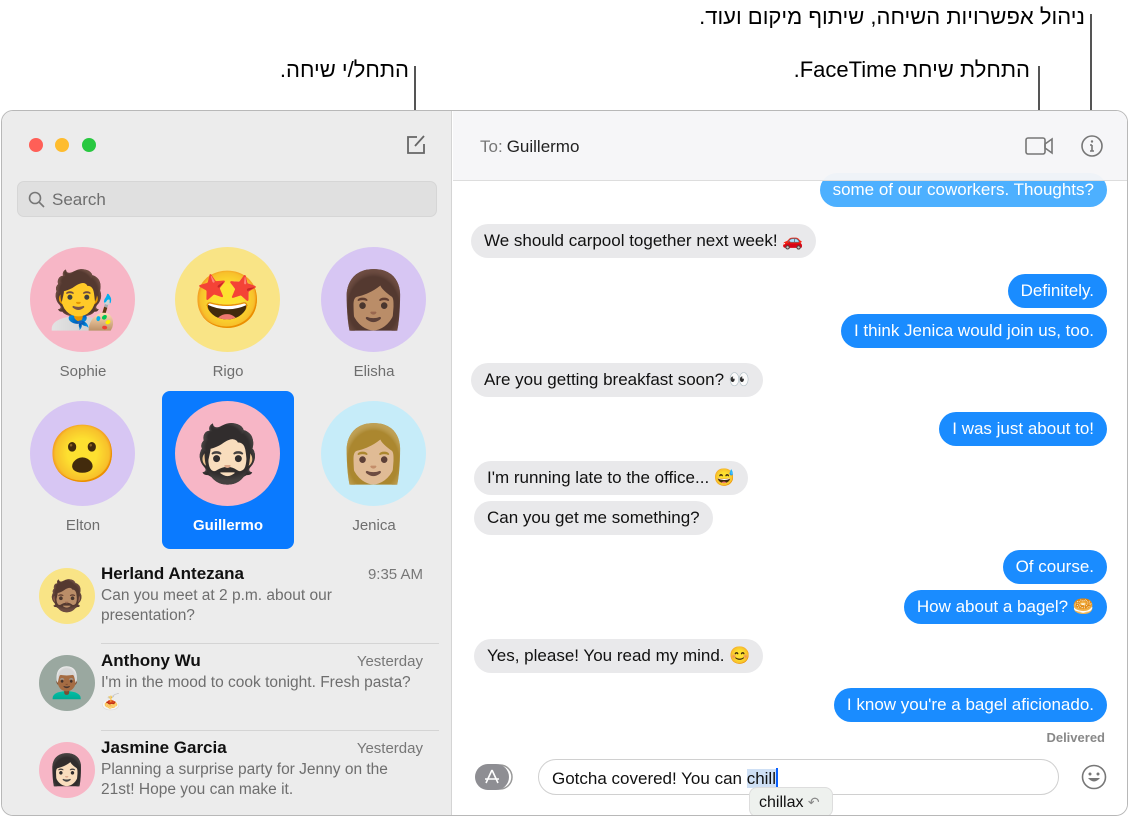 This screenshot has width=1133, height=819. I want to click on contact-name: Elisha, so click(374, 371).